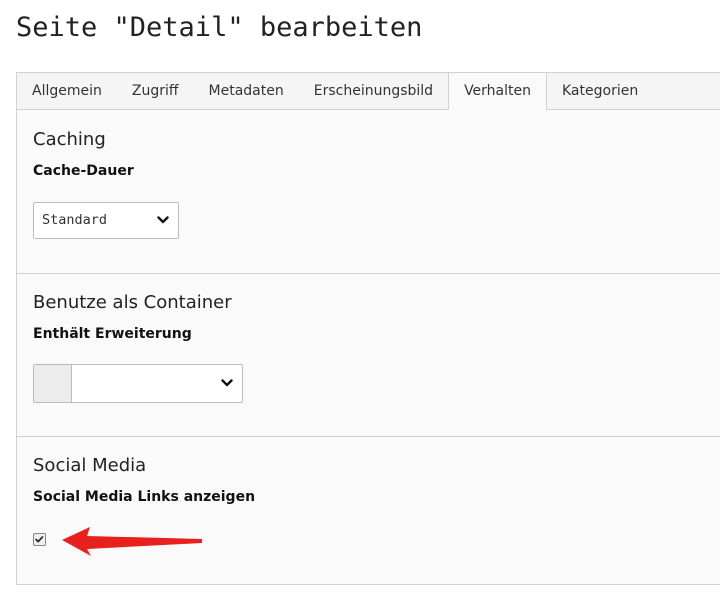 This screenshot has width=720, height=606. Describe the element at coordinates (219, 27) in the screenshot. I see `page-title: Seite "Detail" bearbeiten` at that location.